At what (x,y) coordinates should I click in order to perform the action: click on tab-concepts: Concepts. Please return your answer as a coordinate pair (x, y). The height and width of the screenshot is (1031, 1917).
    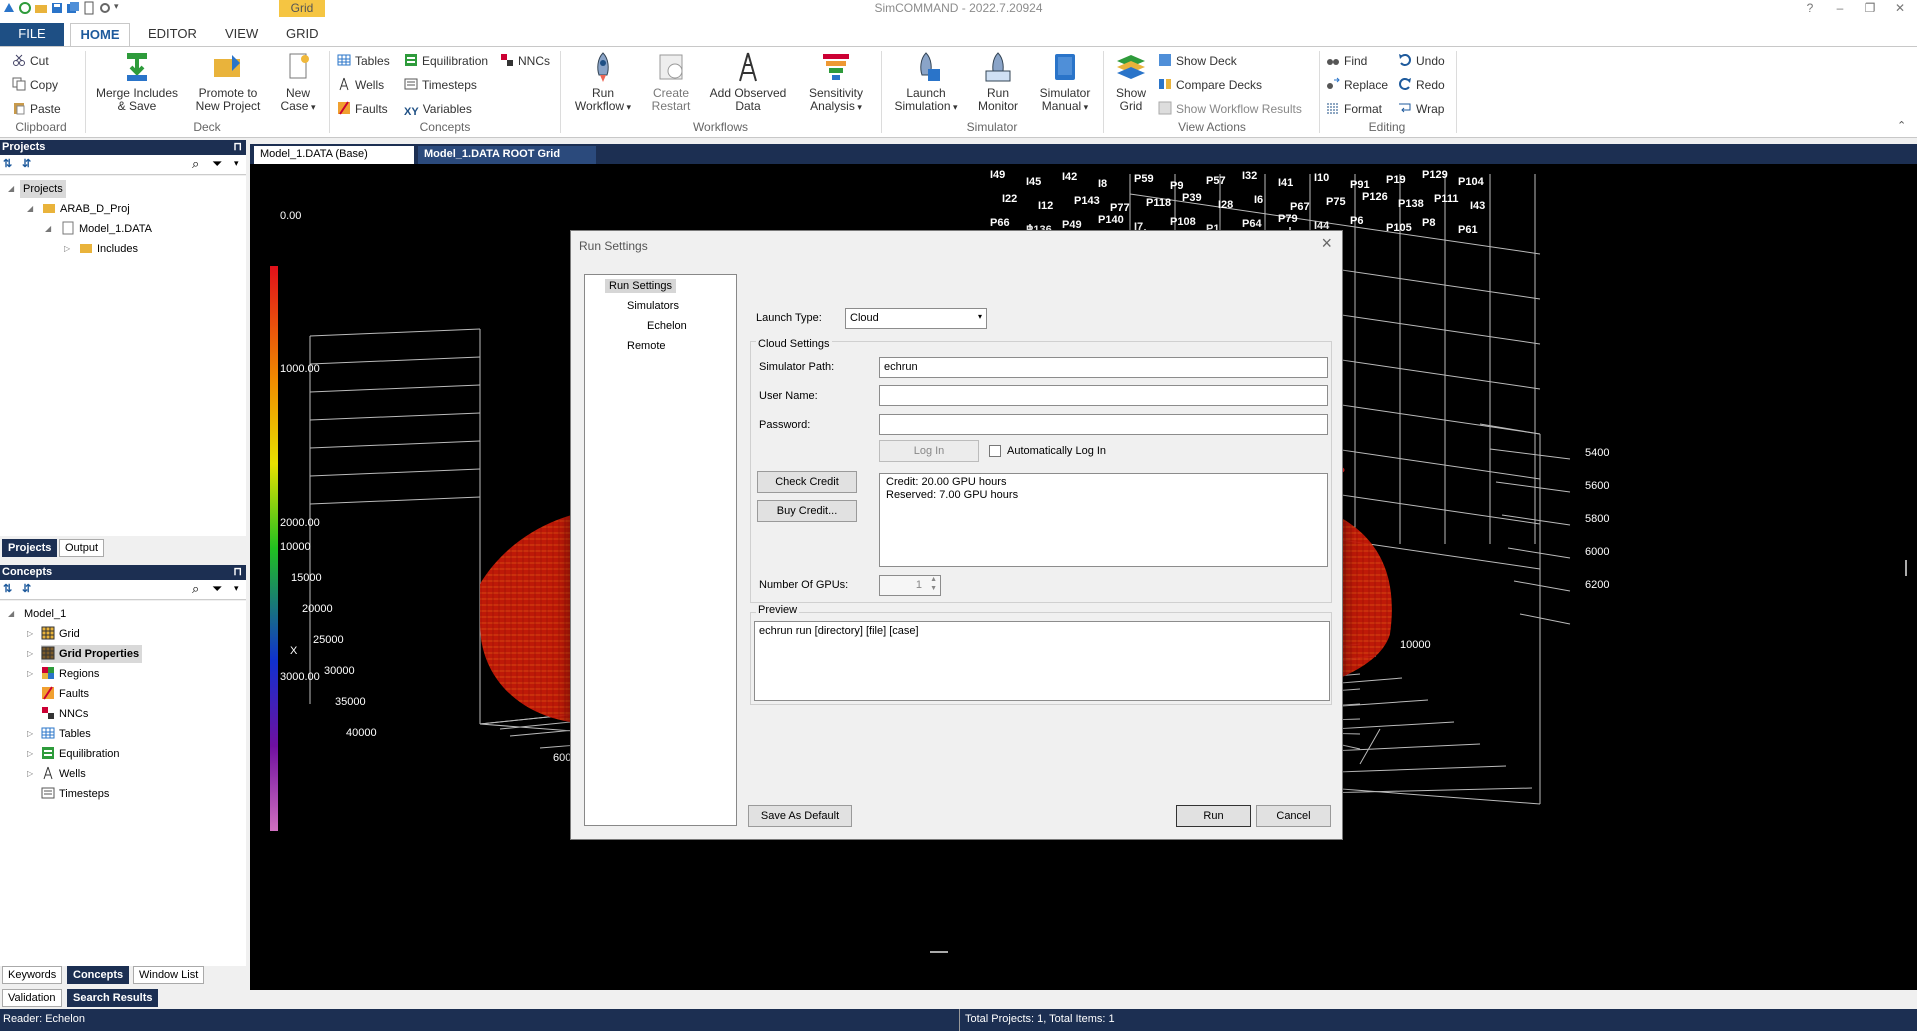
    Looking at the image, I should click on (98, 975).